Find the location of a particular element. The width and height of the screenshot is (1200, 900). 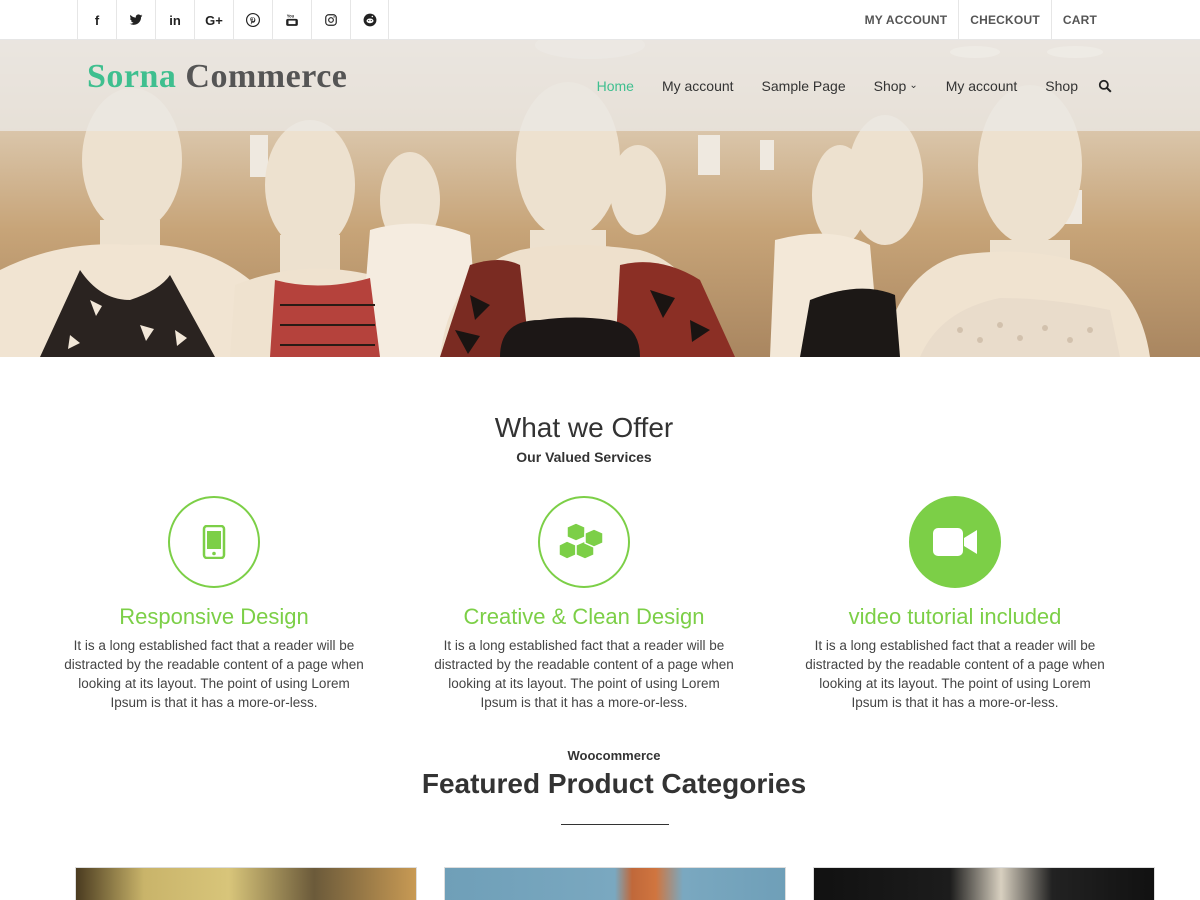

logo-word-2: Commerce is located at coordinates (266, 76).